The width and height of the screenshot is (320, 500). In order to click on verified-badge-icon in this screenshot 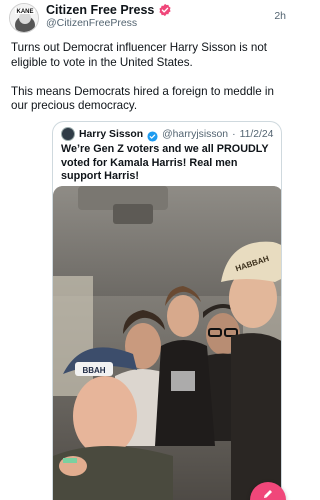, I will do `click(165, 10)`.